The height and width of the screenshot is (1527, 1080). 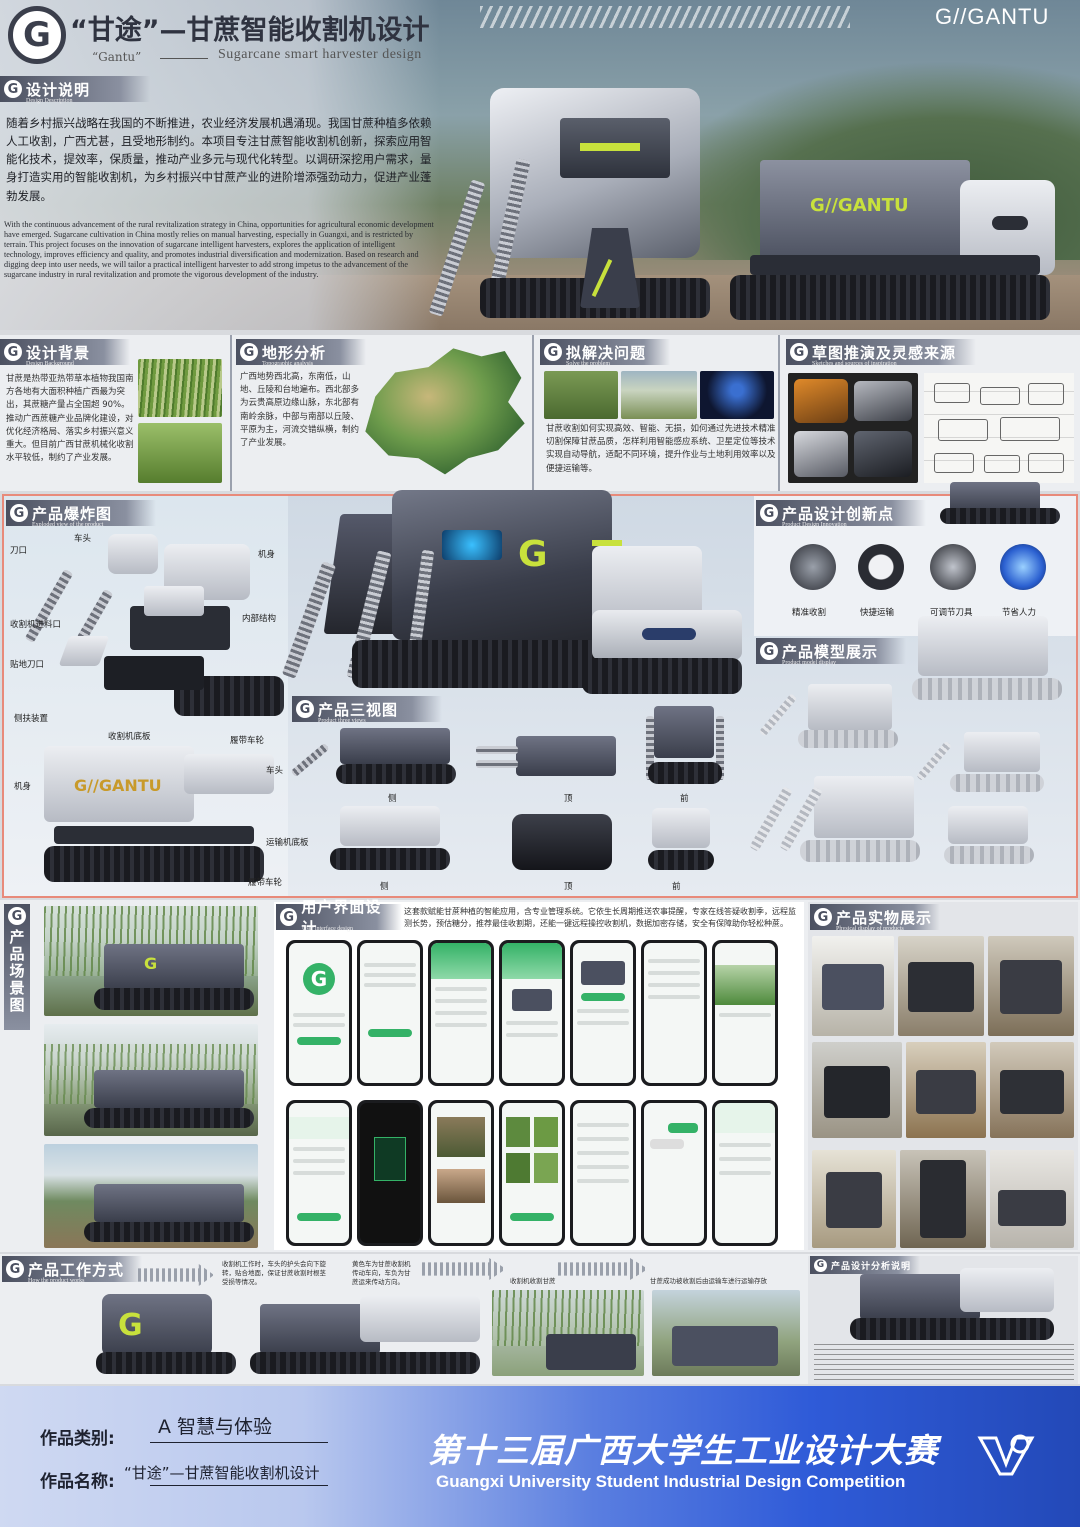 What do you see at coordinates (83, 539) in the screenshot?
I see `explode-label-head: 车头` at bounding box center [83, 539].